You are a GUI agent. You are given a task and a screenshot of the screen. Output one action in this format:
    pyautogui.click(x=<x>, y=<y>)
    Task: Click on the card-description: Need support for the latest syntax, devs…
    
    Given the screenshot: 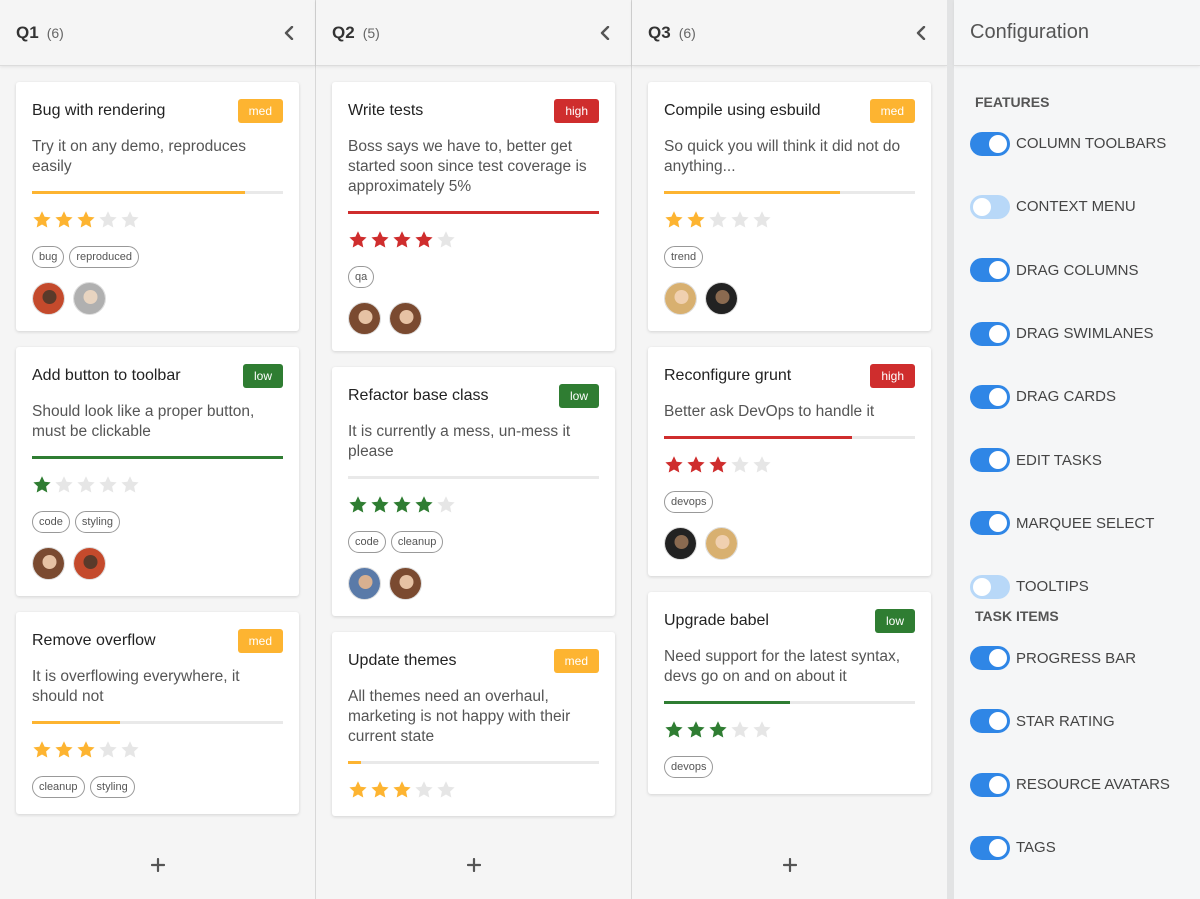 What is the action you would take?
    pyautogui.click(x=782, y=666)
    